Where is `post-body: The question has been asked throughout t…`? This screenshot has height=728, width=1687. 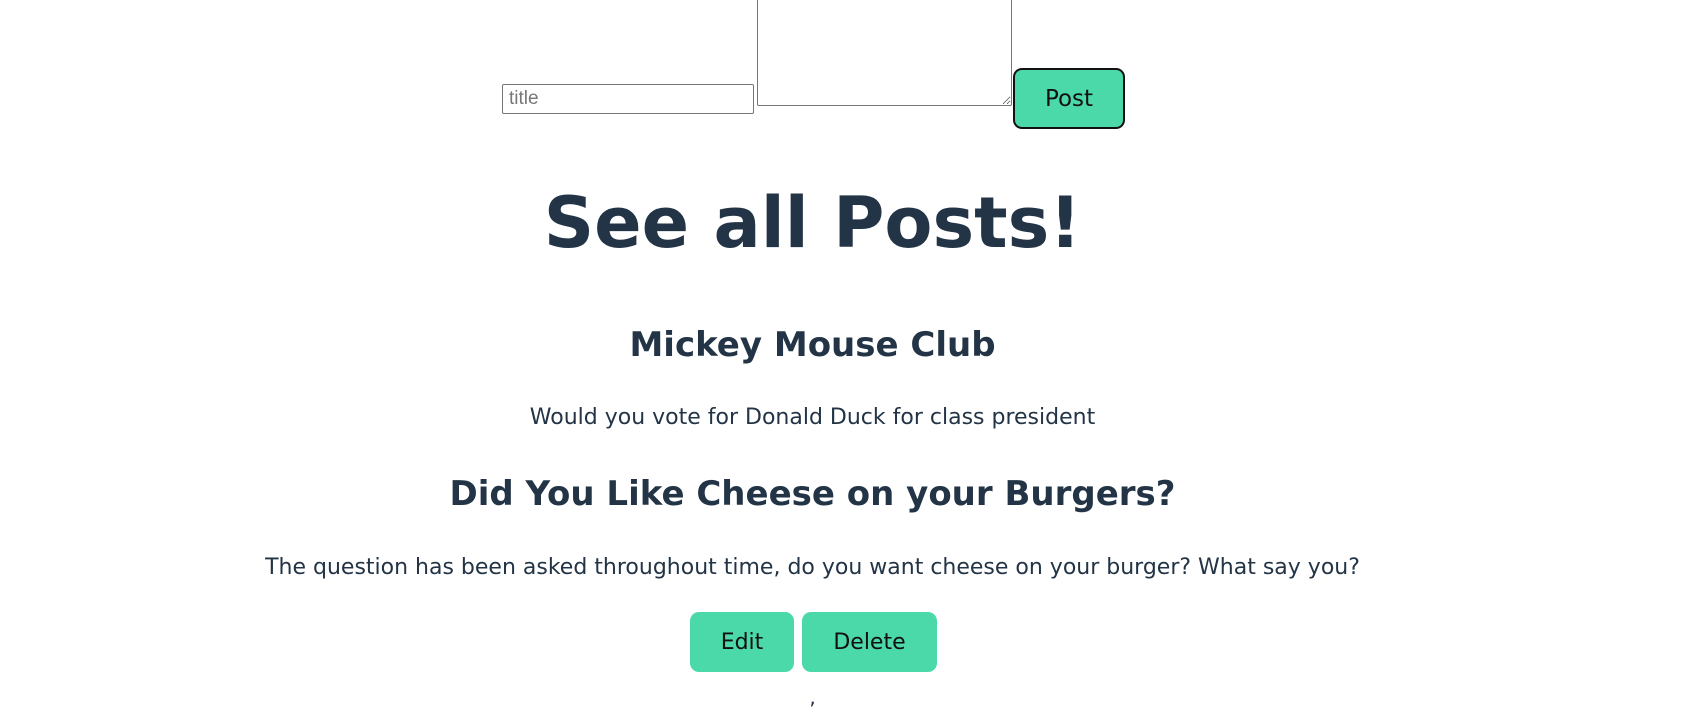
post-body: The question has been asked throughout t… is located at coordinates (812, 567).